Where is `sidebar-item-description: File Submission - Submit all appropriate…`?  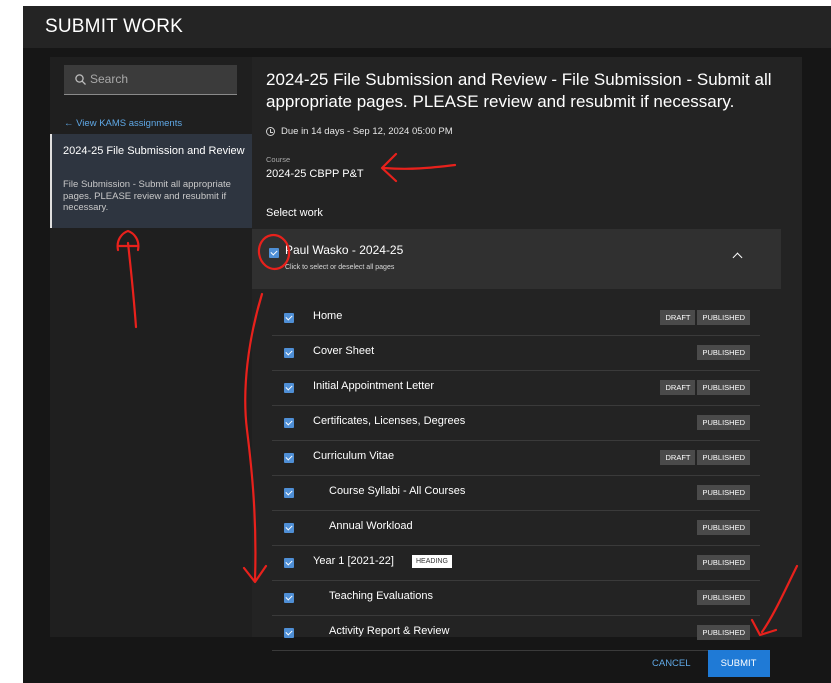 sidebar-item-description: File Submission - Submit all appropriate… is located at coordinates (147, 196).